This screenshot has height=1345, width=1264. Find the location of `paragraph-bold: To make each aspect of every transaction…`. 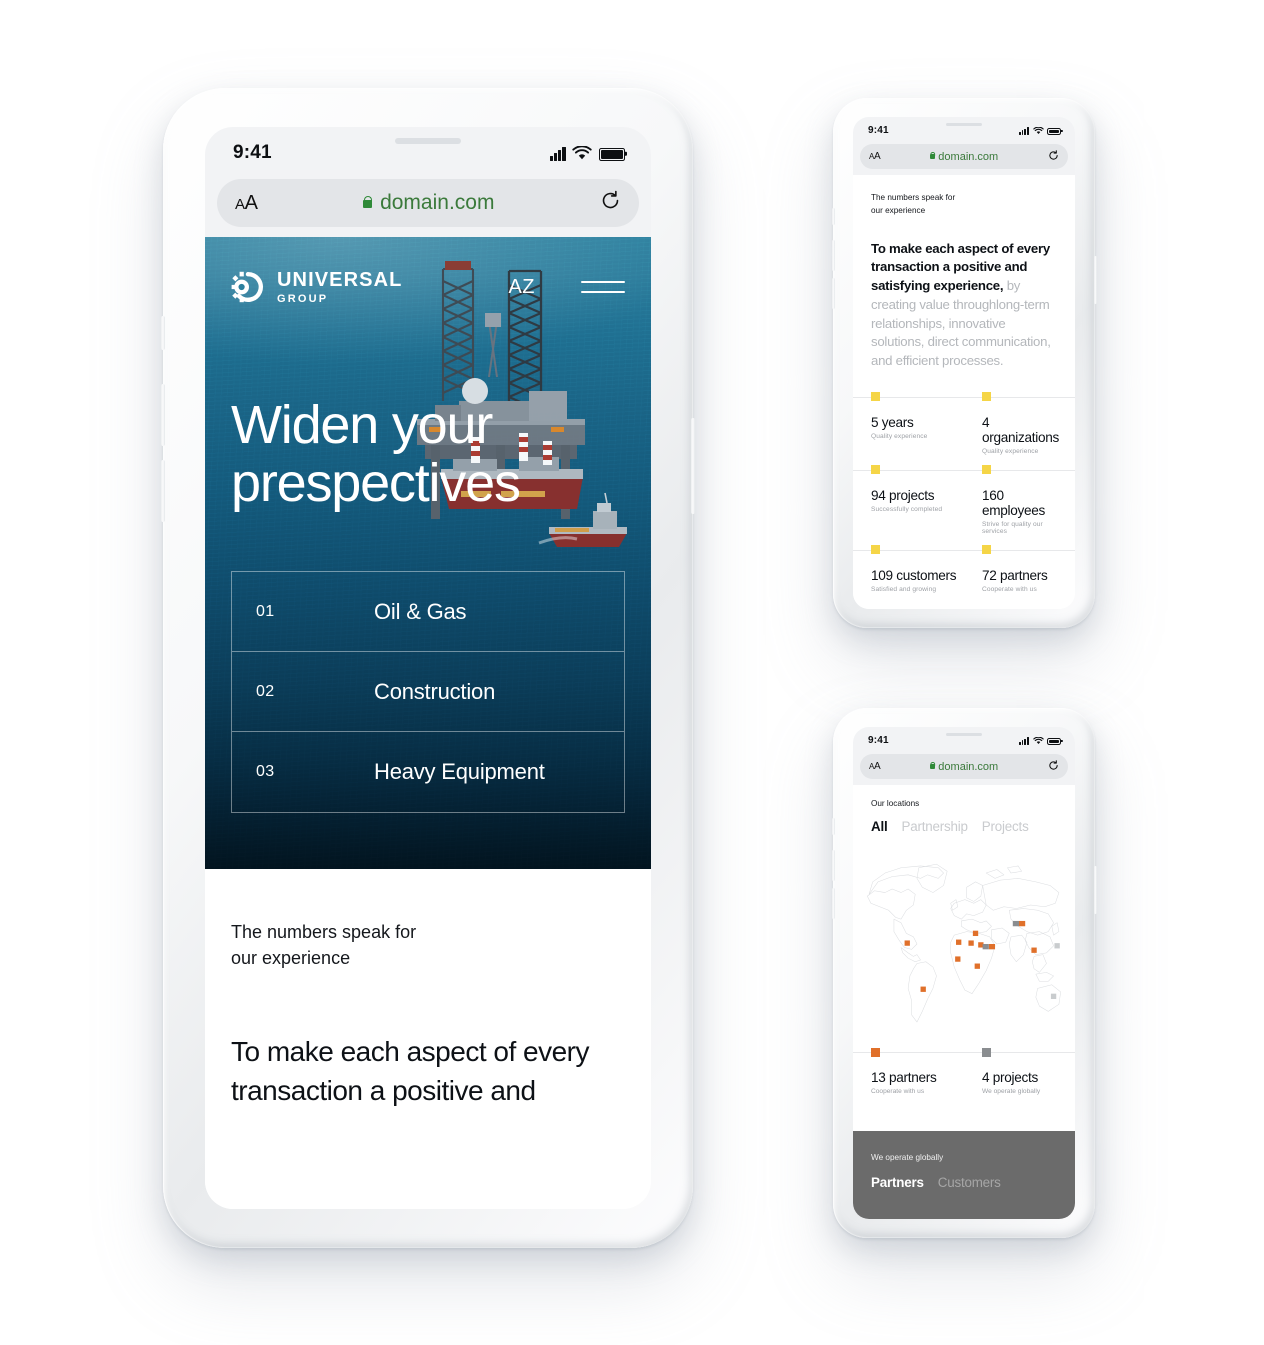

paragraph-bold: To make each aspect of every transaction… is located at coordinates (960, 267).